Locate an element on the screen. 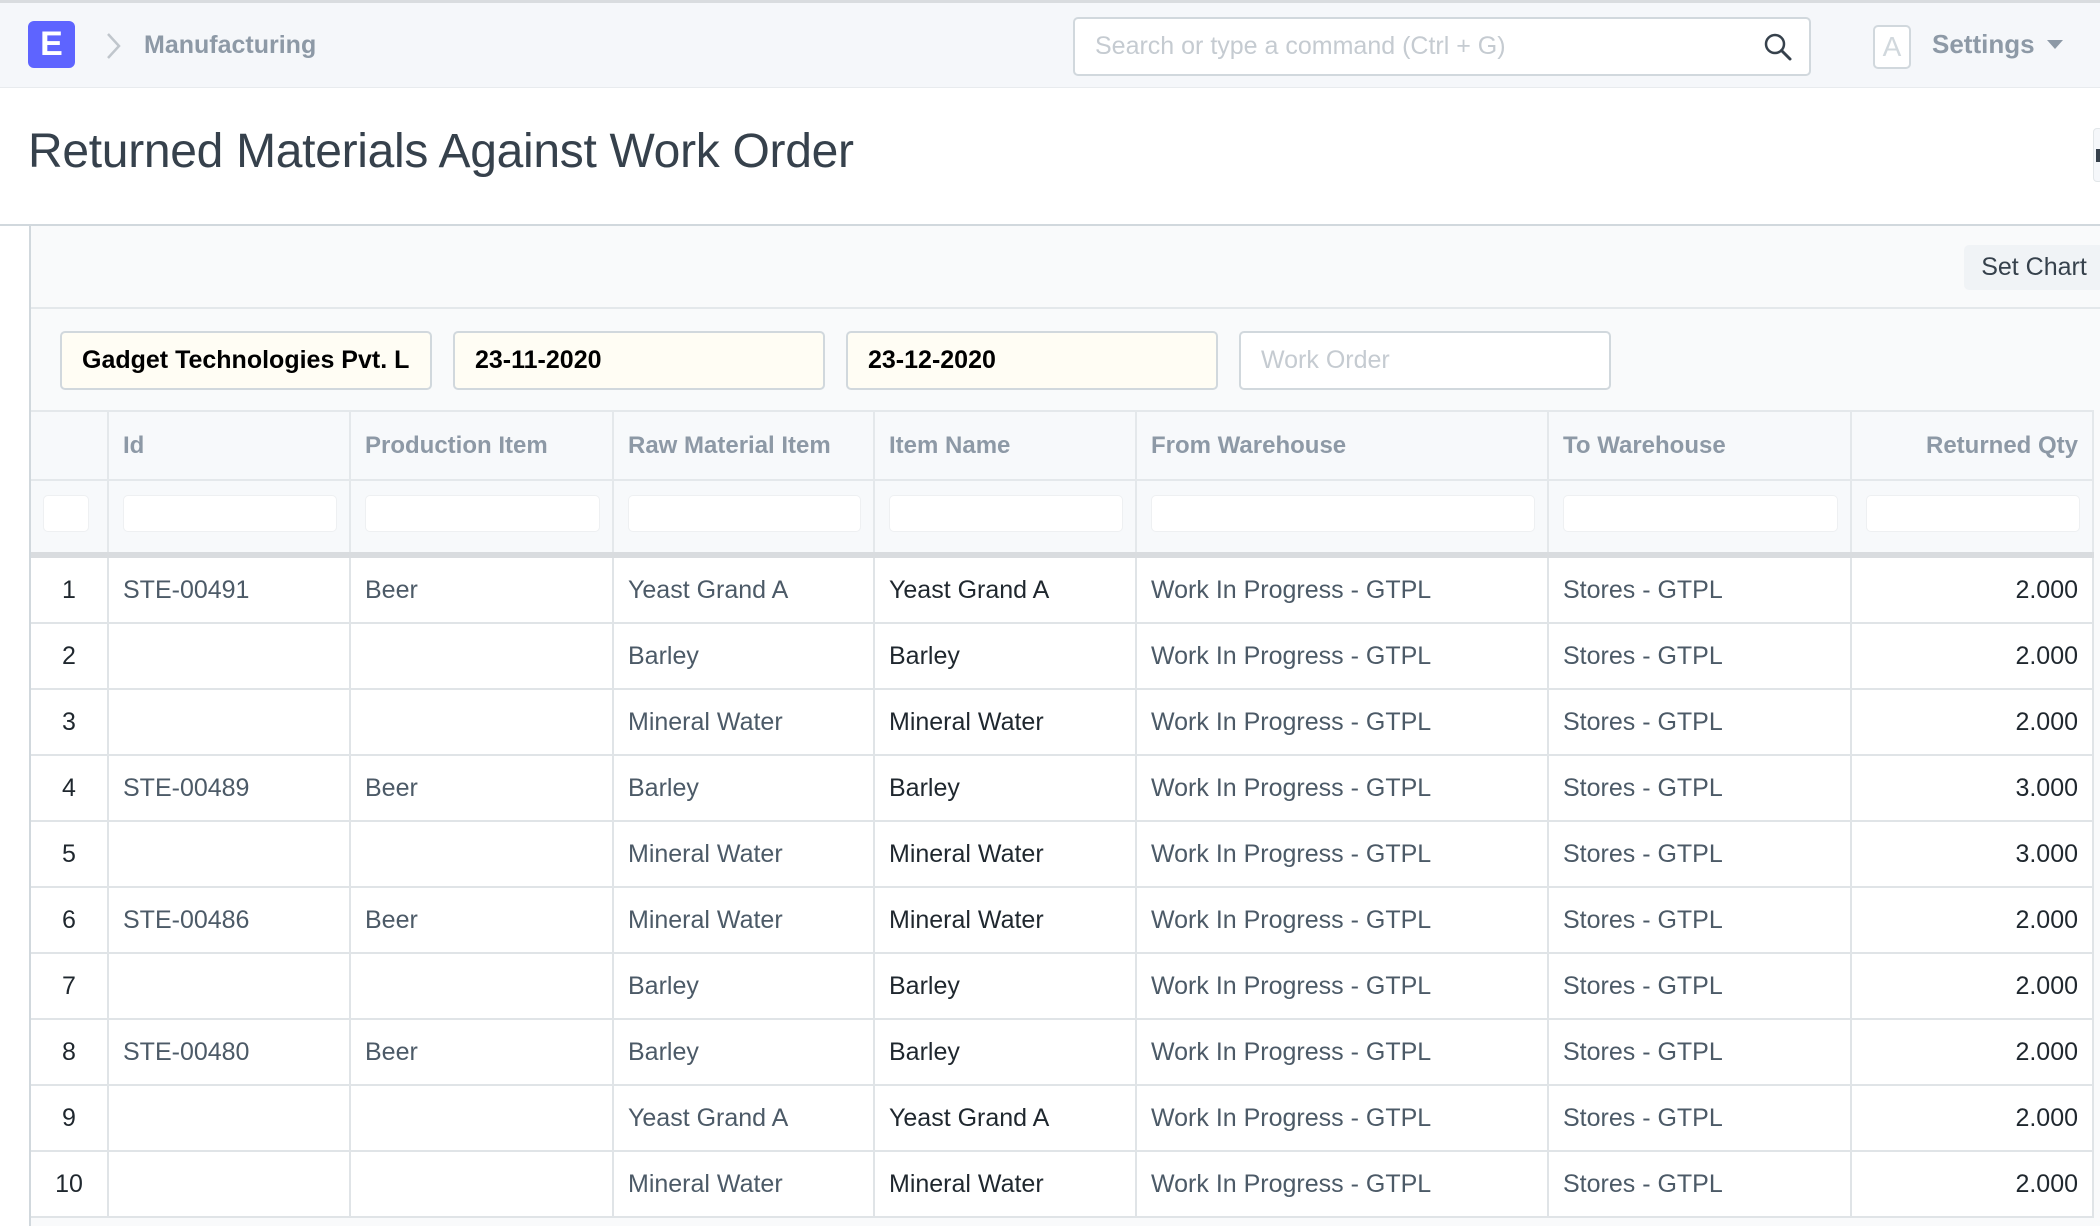  filter-input-production-item is located at coordinates (482, 513).